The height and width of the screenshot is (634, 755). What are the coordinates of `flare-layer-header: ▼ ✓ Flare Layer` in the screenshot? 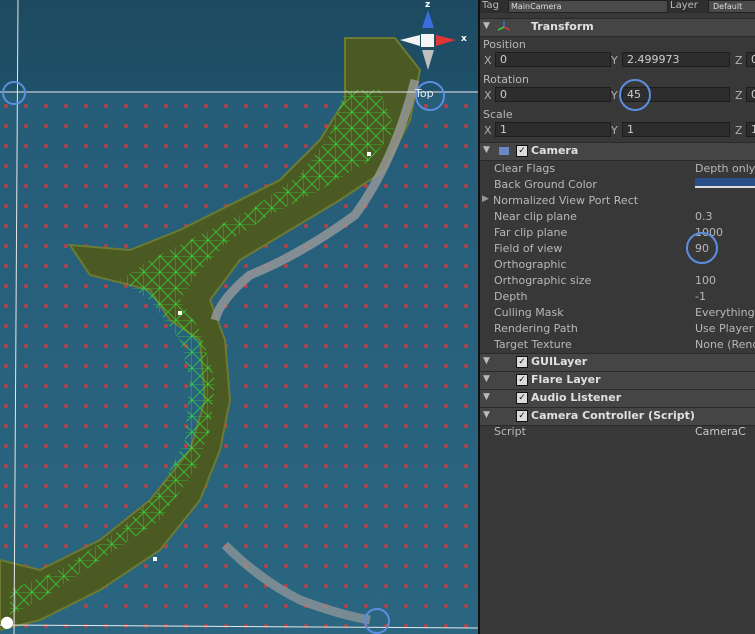 It's located at (617, 380).